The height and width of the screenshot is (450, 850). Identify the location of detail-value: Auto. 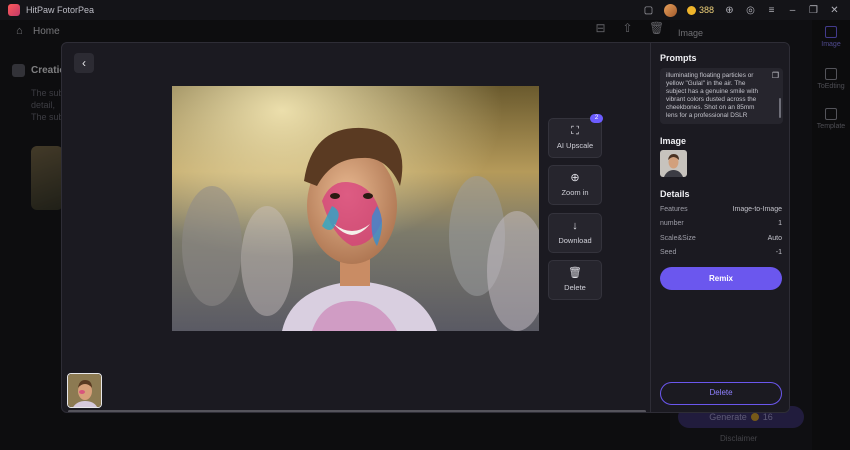
(774, 238).